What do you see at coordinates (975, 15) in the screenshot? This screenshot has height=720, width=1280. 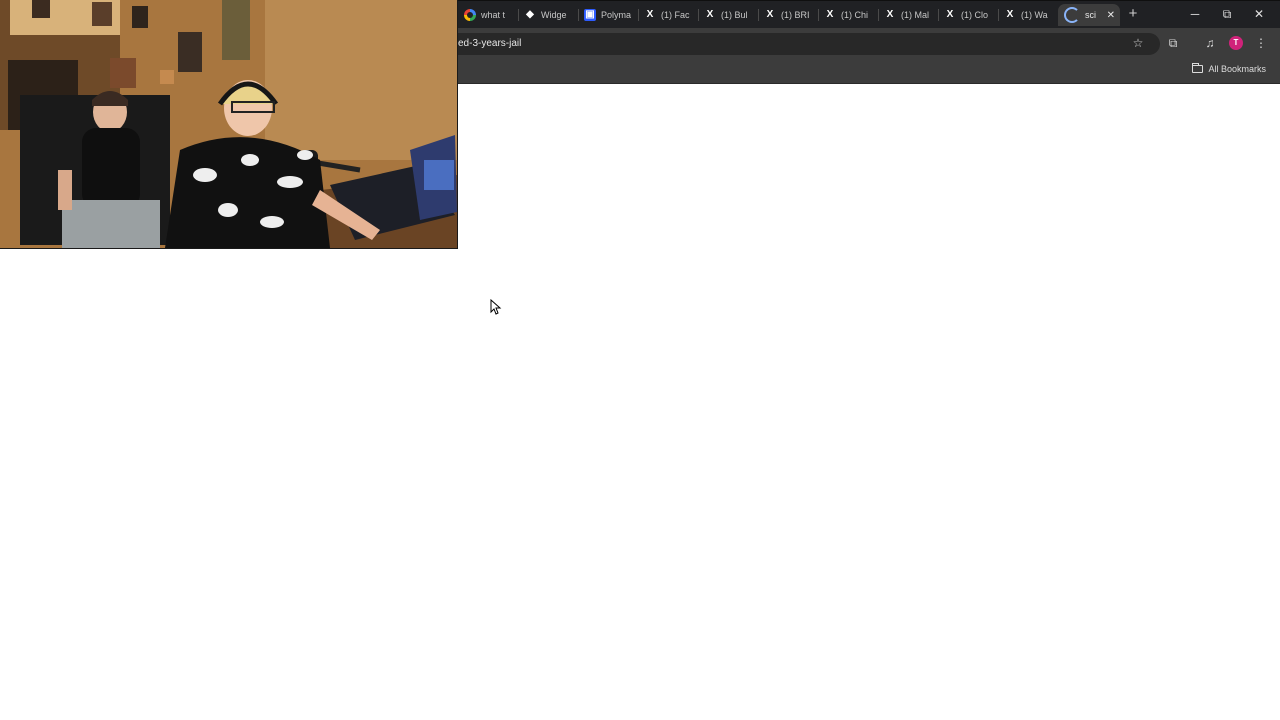 I see `tab-title: (1) Clo` at bounding box center [975, 15].